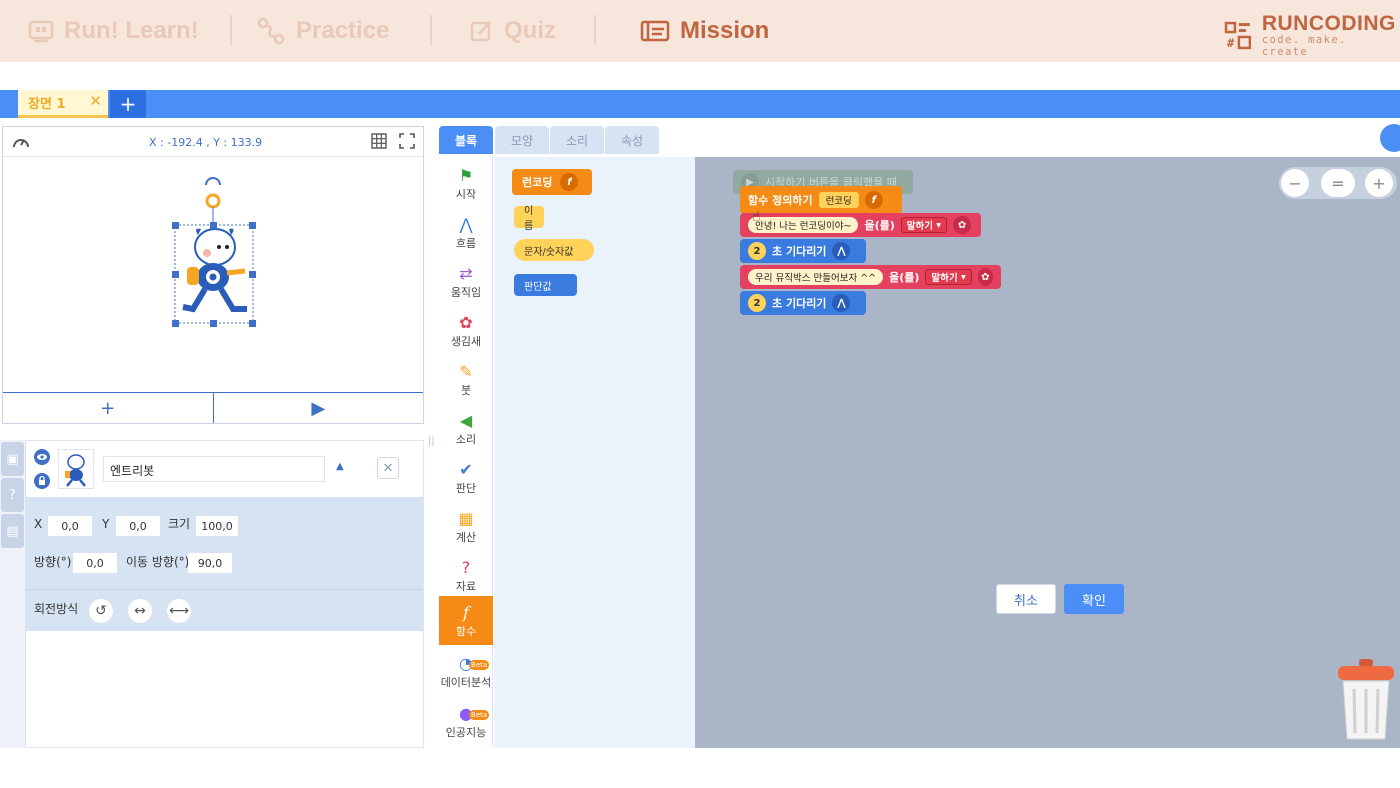 This screenshot has height=788, width=1400. I want to click on cancel-button: 취소, so click(1026, 599).